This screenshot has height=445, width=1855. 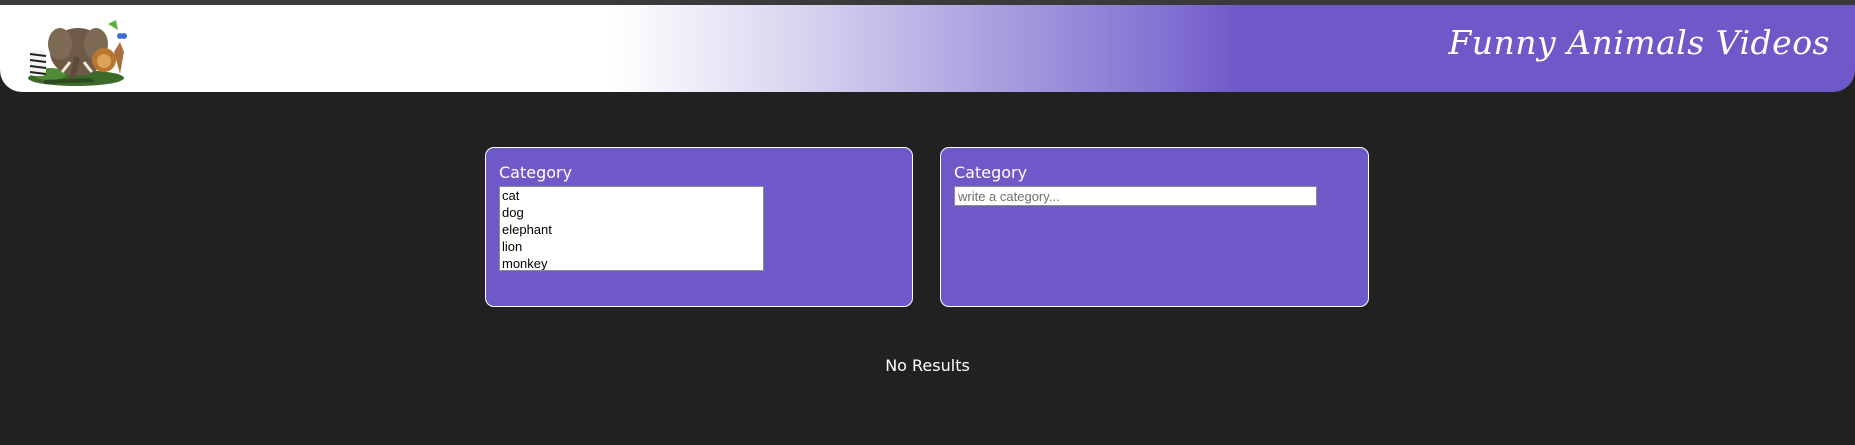 I want to click on category-listbox: cat dog elephant lion monkey, so click(x=631, y=228).